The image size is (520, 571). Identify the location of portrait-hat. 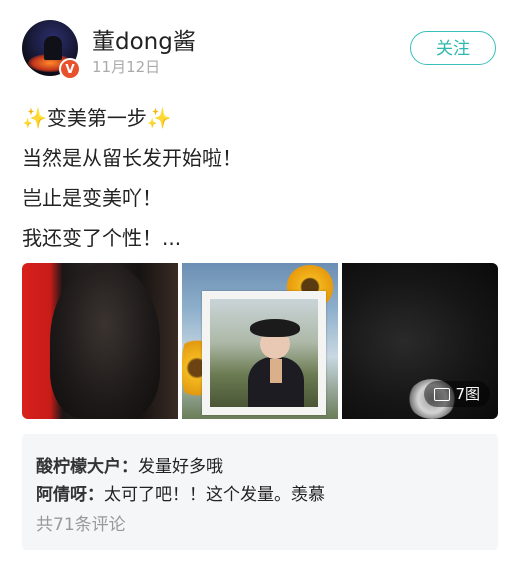
(275, 328).